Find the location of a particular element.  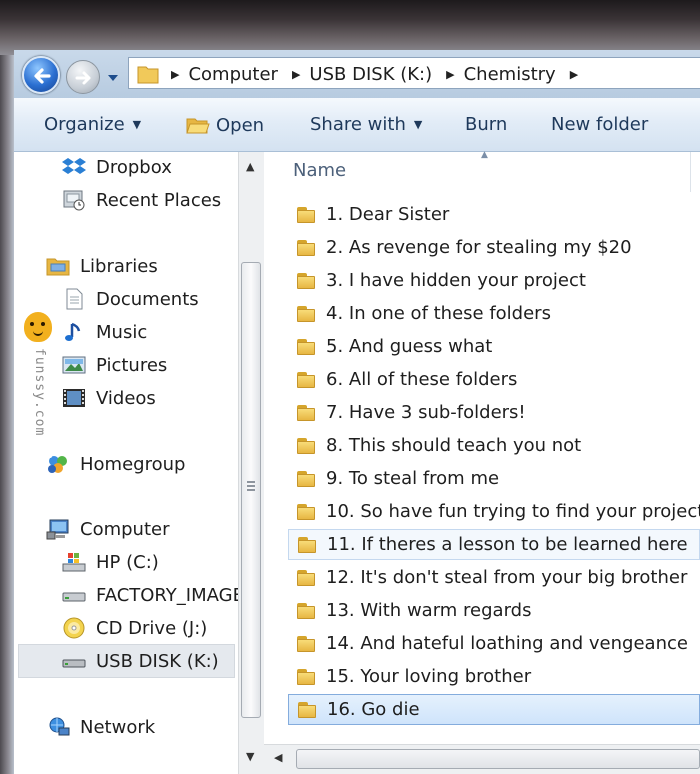

folder-name: 3. I have hidden your project is located at coordinates (456, 280).